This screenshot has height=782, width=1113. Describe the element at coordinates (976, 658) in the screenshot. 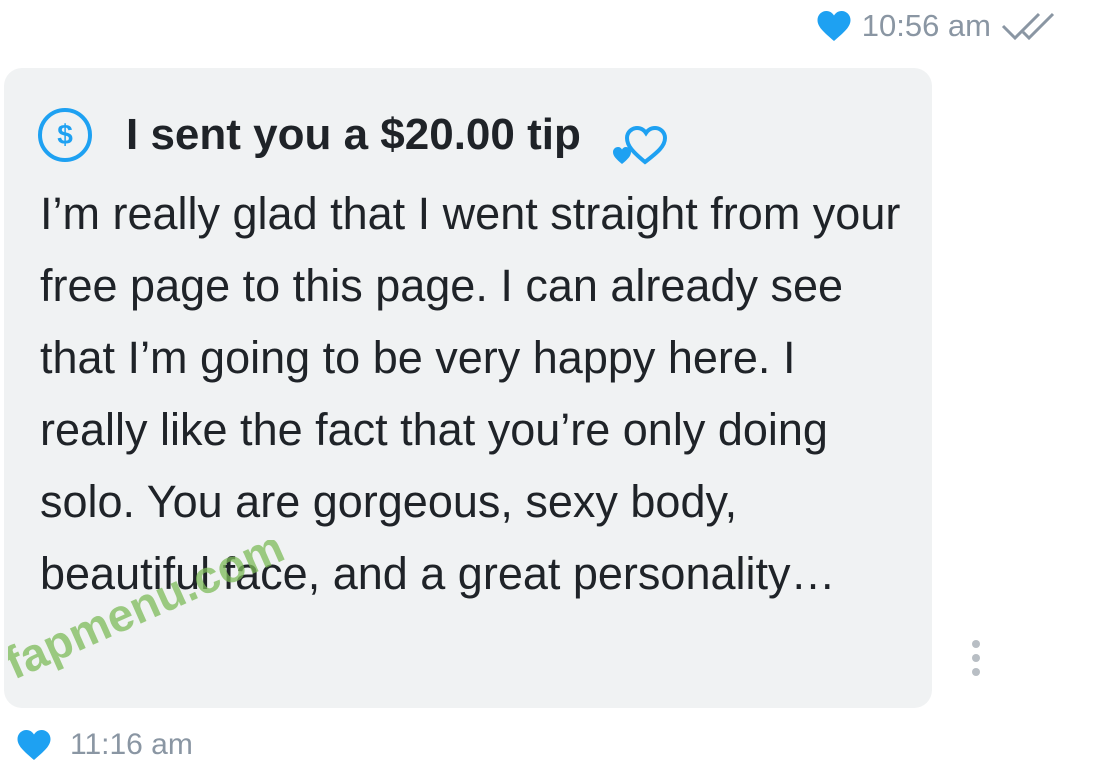

I see `more-vertical-icon` at that location.